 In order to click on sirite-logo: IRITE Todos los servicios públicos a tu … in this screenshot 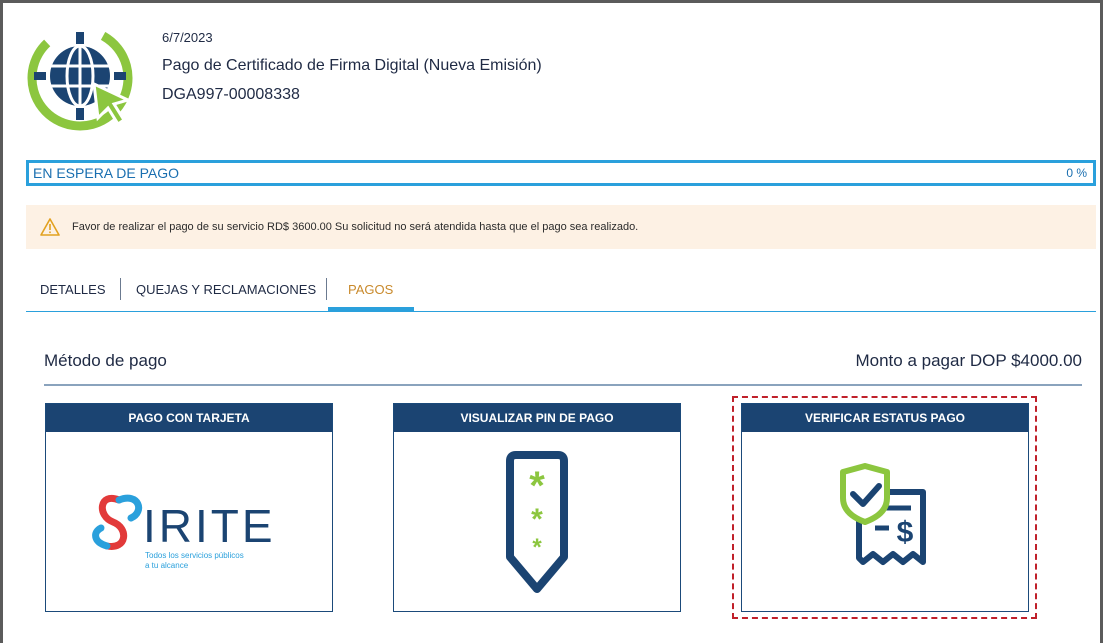, I will do `click(184, 532)`.